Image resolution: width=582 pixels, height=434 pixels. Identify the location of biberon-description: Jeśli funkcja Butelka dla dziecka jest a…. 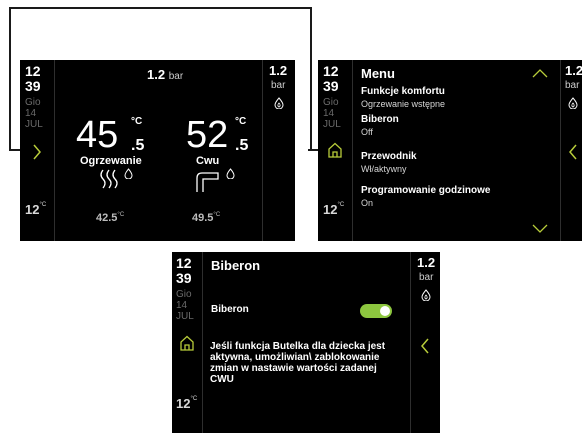
(298, 363).